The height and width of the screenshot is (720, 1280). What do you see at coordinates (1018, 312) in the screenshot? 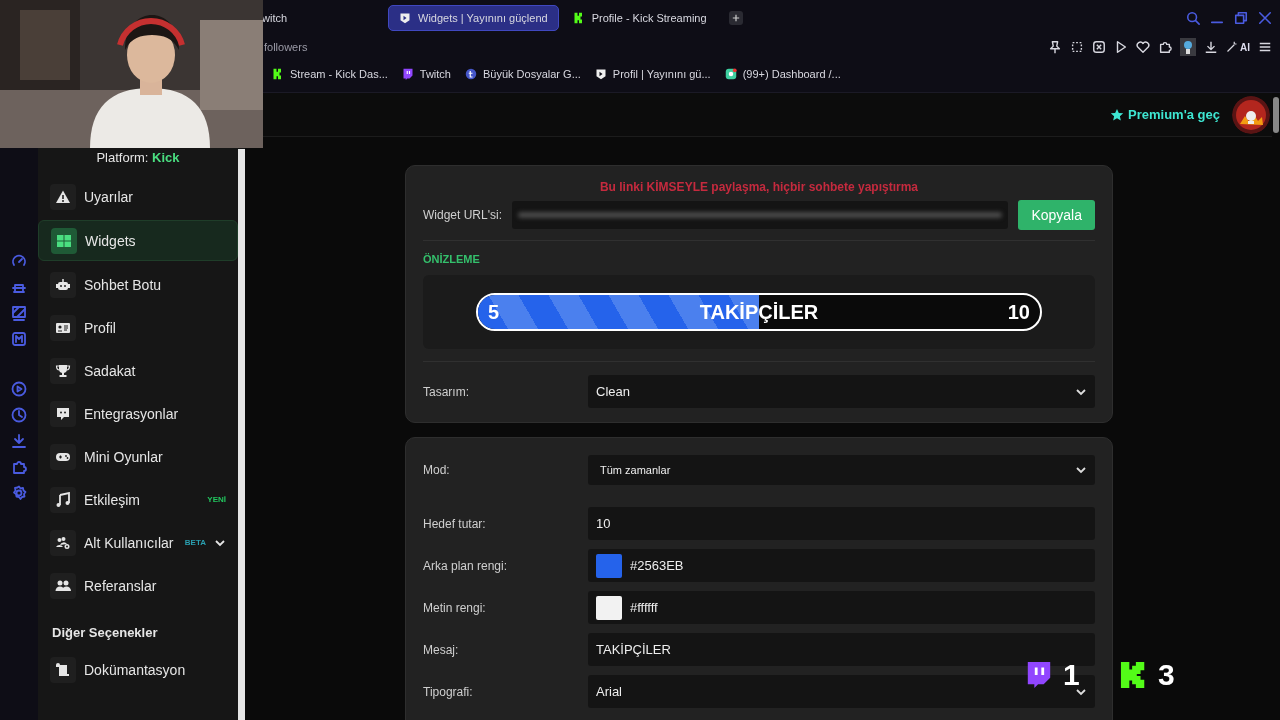
I see `goal-max: 10` at bounding box center [1018, 312].